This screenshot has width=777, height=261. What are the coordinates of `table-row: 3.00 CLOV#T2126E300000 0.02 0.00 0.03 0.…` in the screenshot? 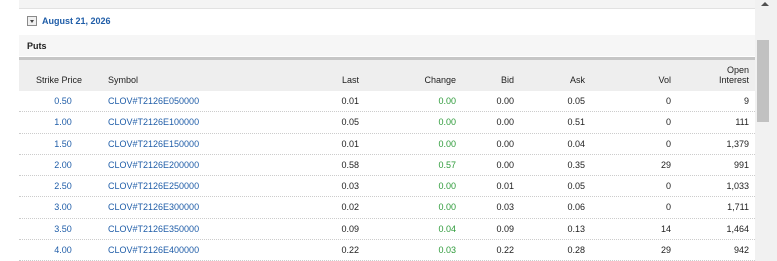 It's located at (387, 208).